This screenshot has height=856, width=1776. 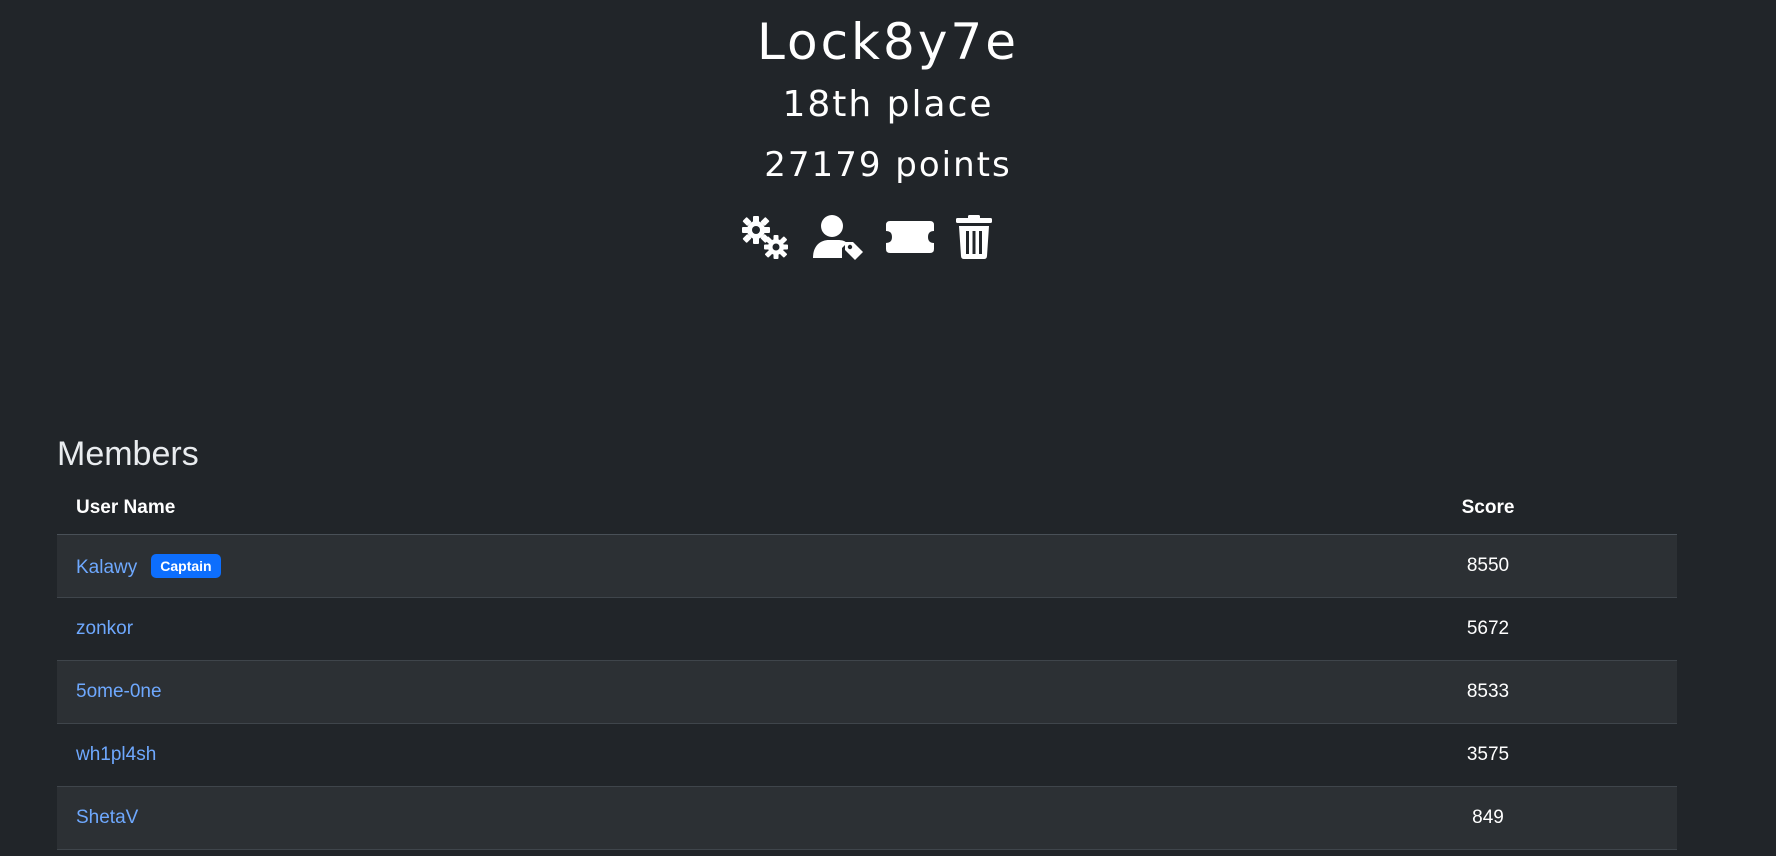 What do you see at coordinates (838, 237) in the screenshot?
I see `user-tag-icon` at bounding box center [838, 237].